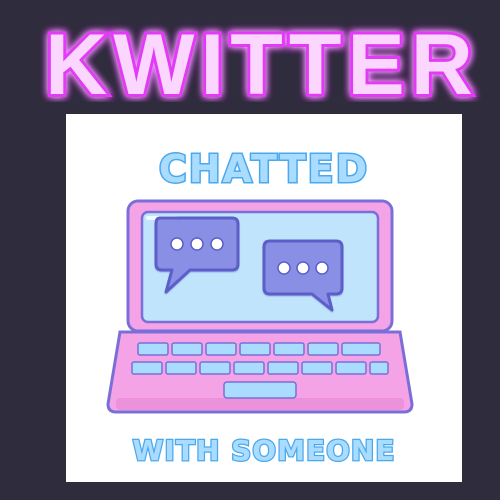 This screenshot has height=500, width=500. What do you see at coordinates (264, 169) in the screenshot?
I see `badge-top-text: CHATTED` at bounding box center [264, 169].